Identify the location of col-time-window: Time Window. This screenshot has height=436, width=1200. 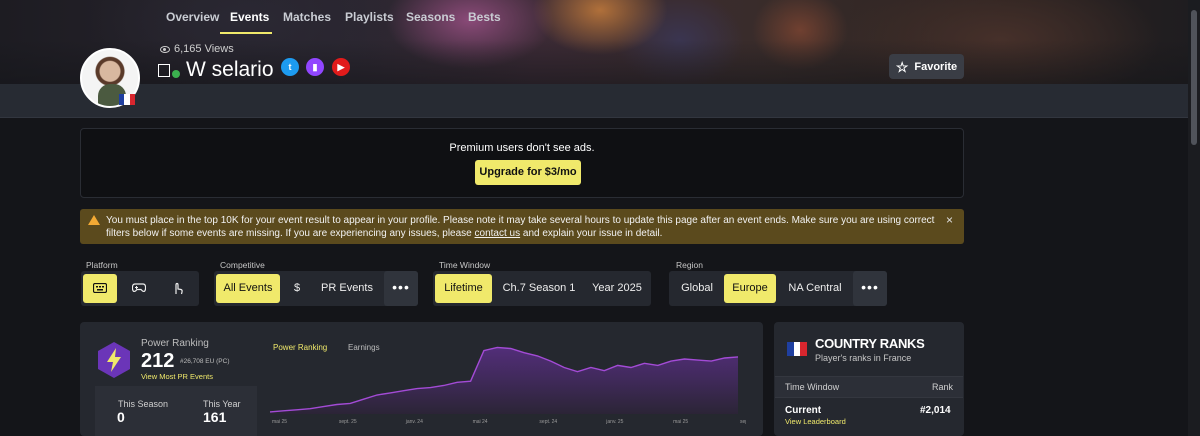
(812, 387).